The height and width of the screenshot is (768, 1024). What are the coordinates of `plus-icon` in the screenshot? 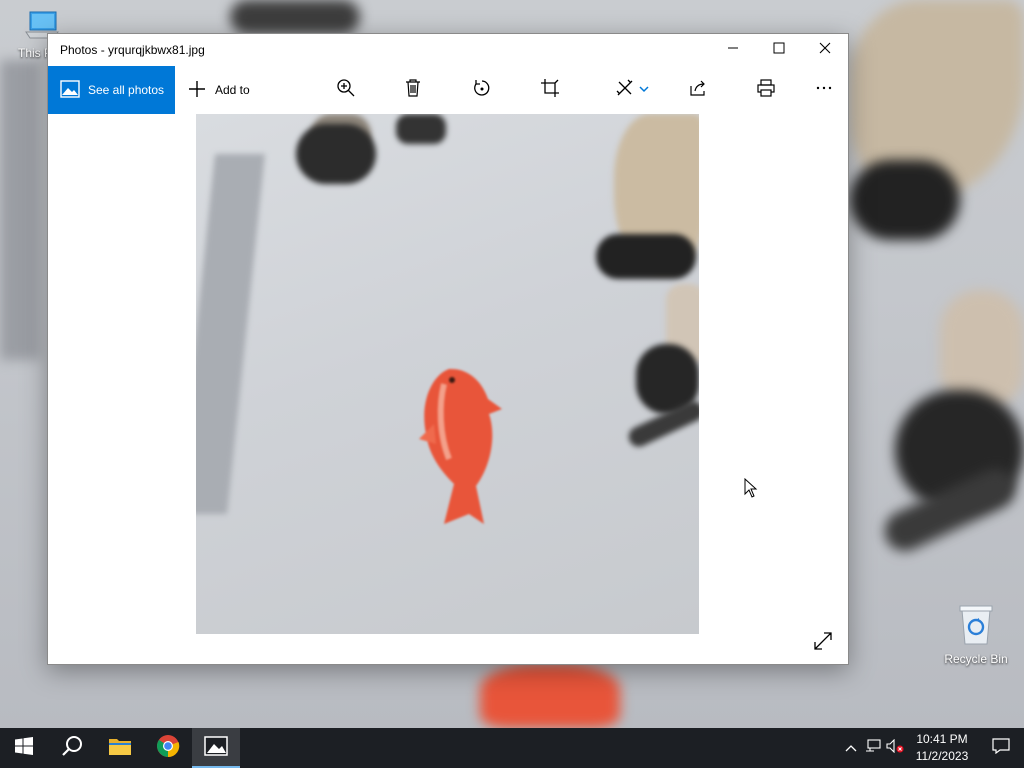 It's located at (197, 90).